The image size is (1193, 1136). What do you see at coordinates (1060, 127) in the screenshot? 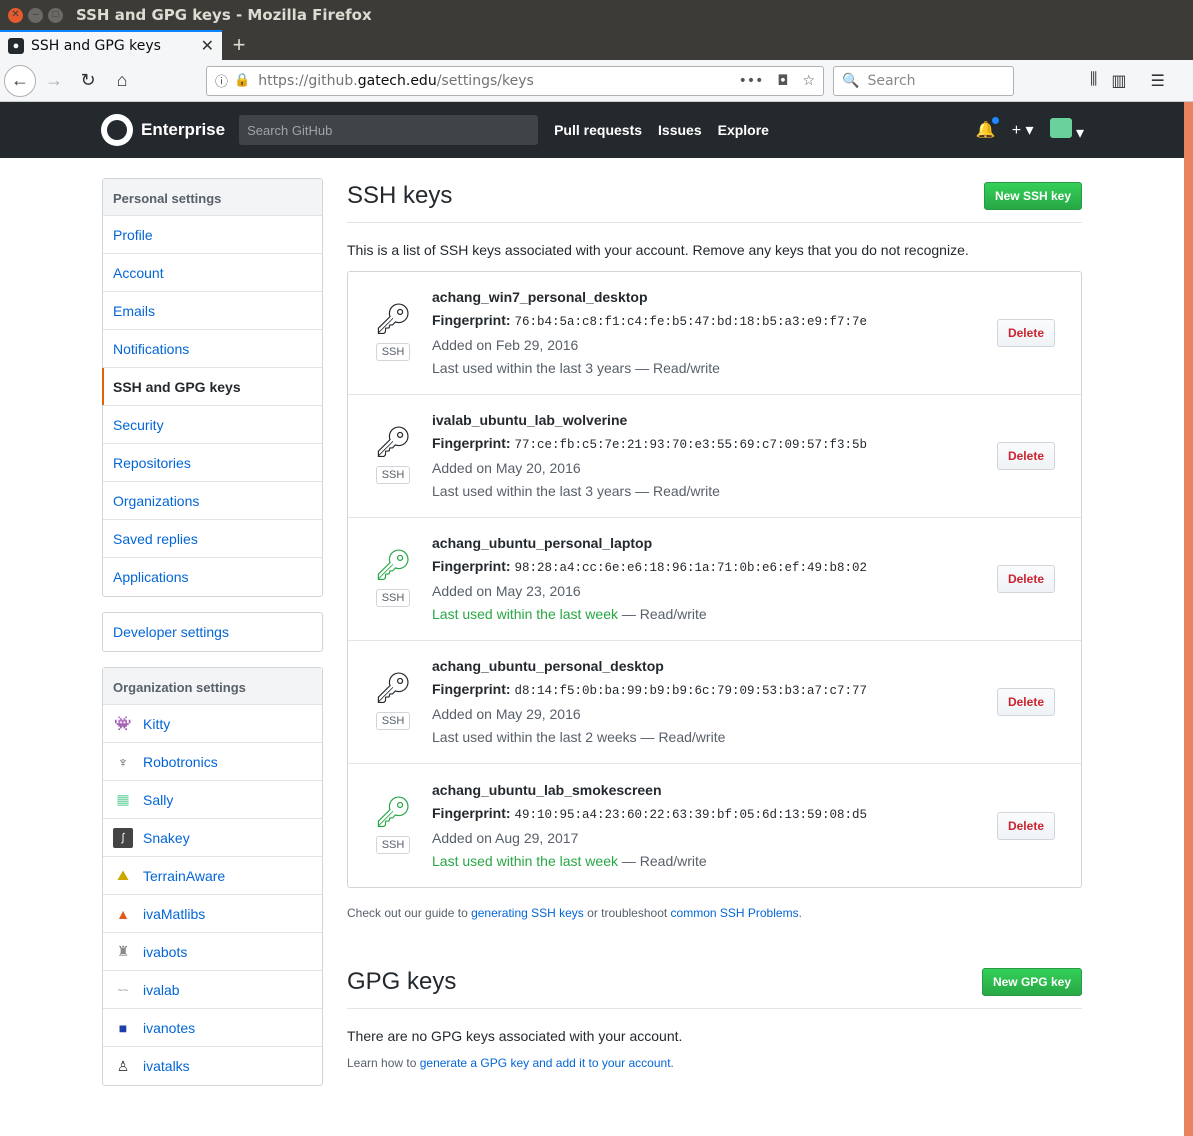
I see `avatar` at bounding box center [1060, 127].